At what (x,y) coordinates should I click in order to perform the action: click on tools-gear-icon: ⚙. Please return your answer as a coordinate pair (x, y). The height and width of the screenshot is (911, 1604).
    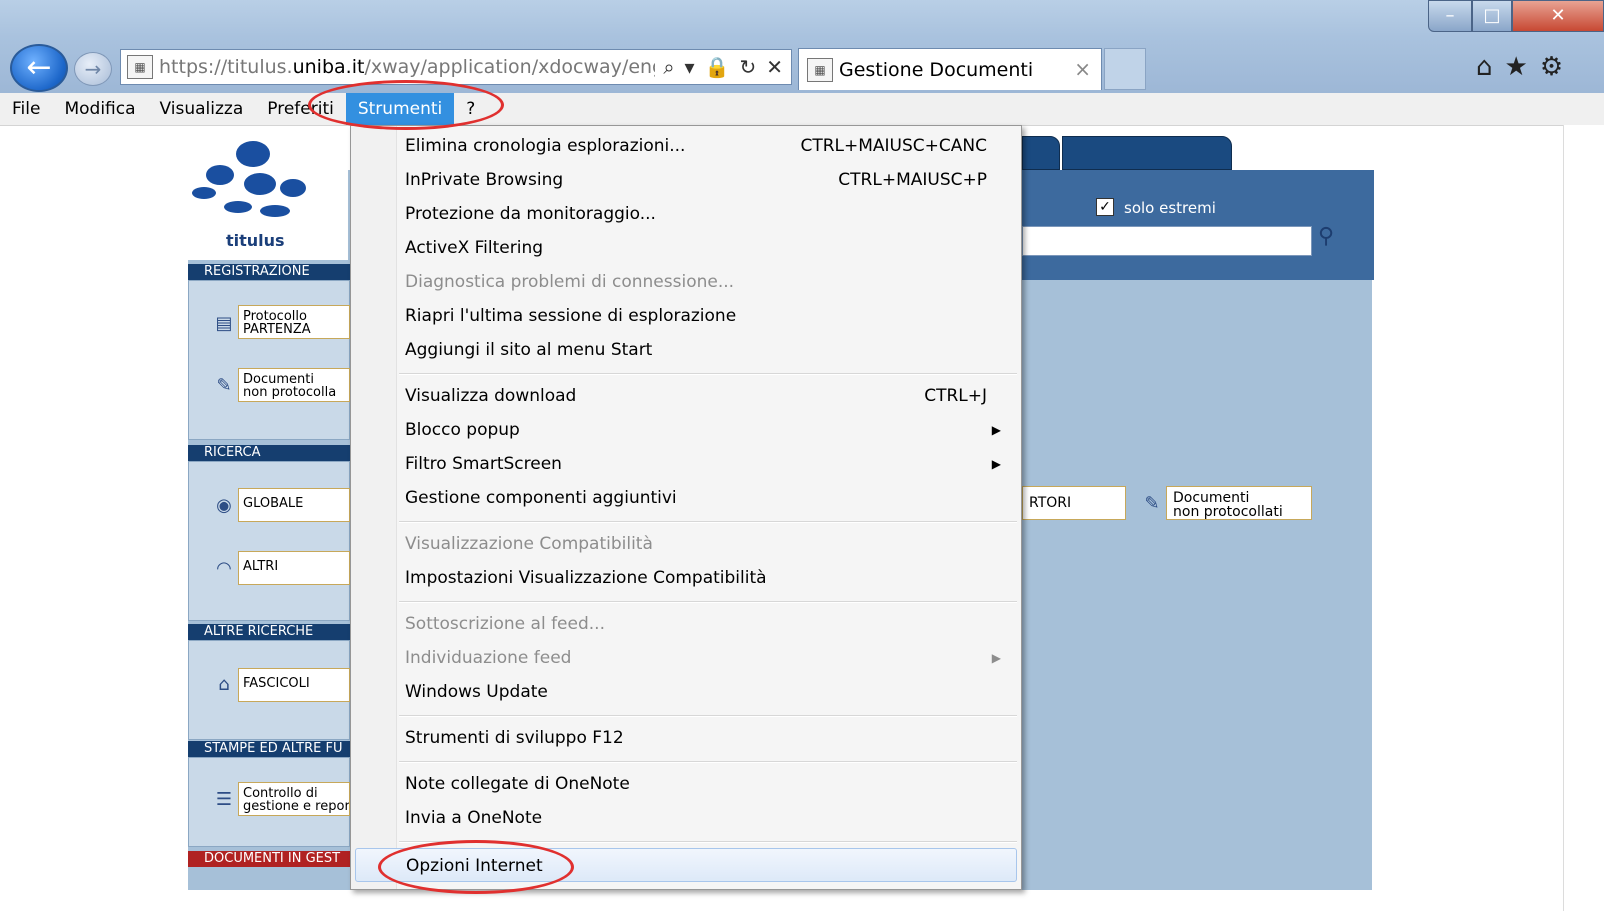
    Looking at the image, I should click on (1551, 67).